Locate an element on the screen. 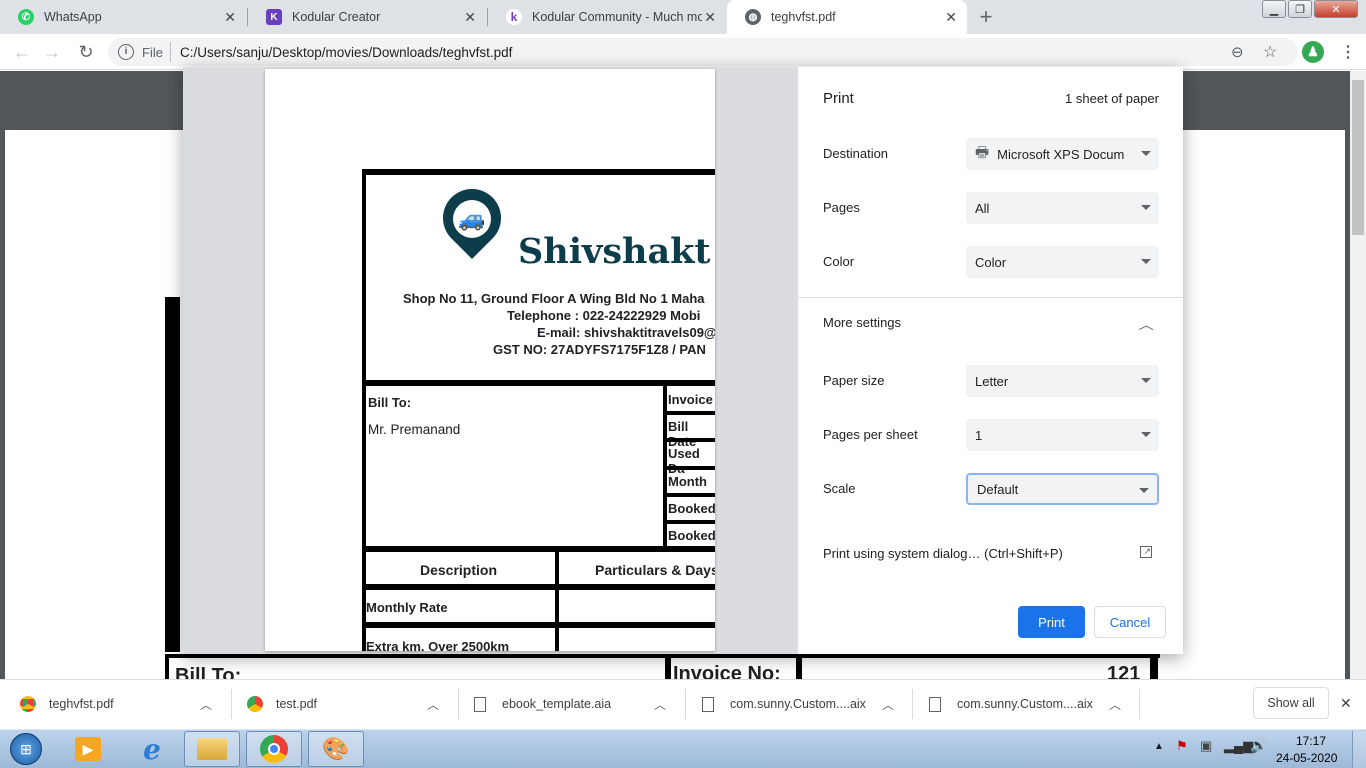 The image size is (1366, 768). zoom-icon: ⊖ is located at coordinates (1237, 52).